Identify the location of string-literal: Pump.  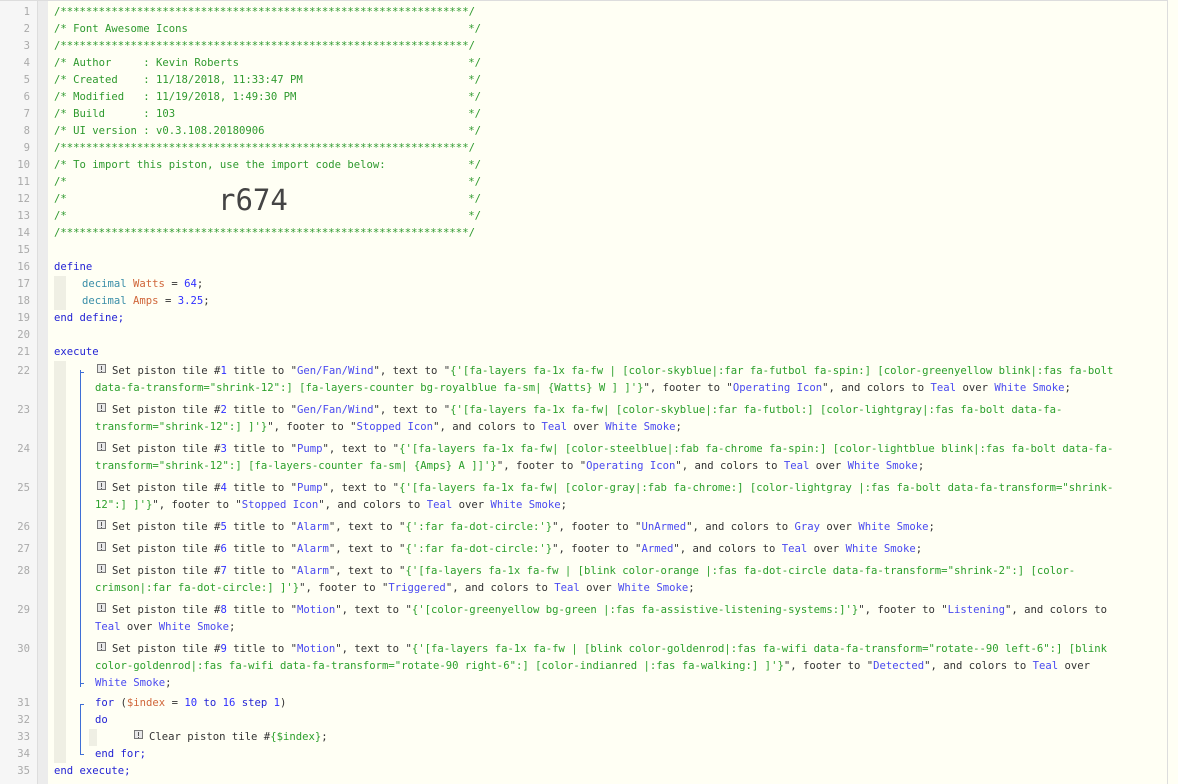
(310, 488).